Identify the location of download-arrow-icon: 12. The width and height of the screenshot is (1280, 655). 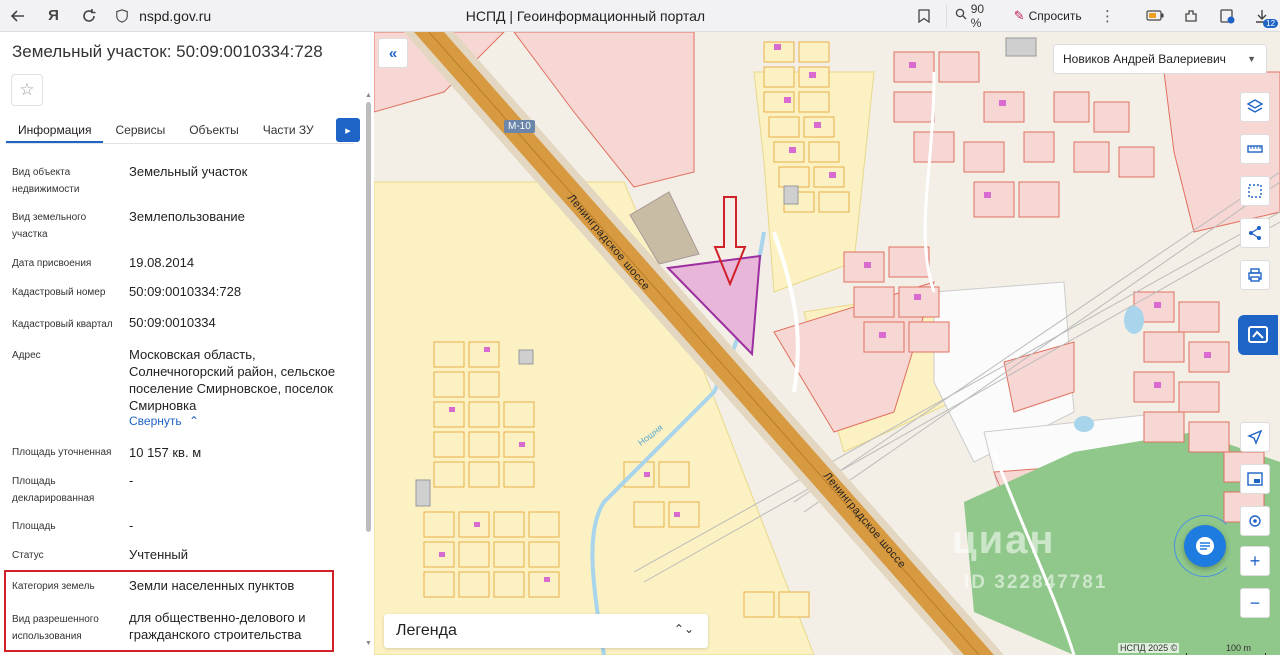
(1262, 16).